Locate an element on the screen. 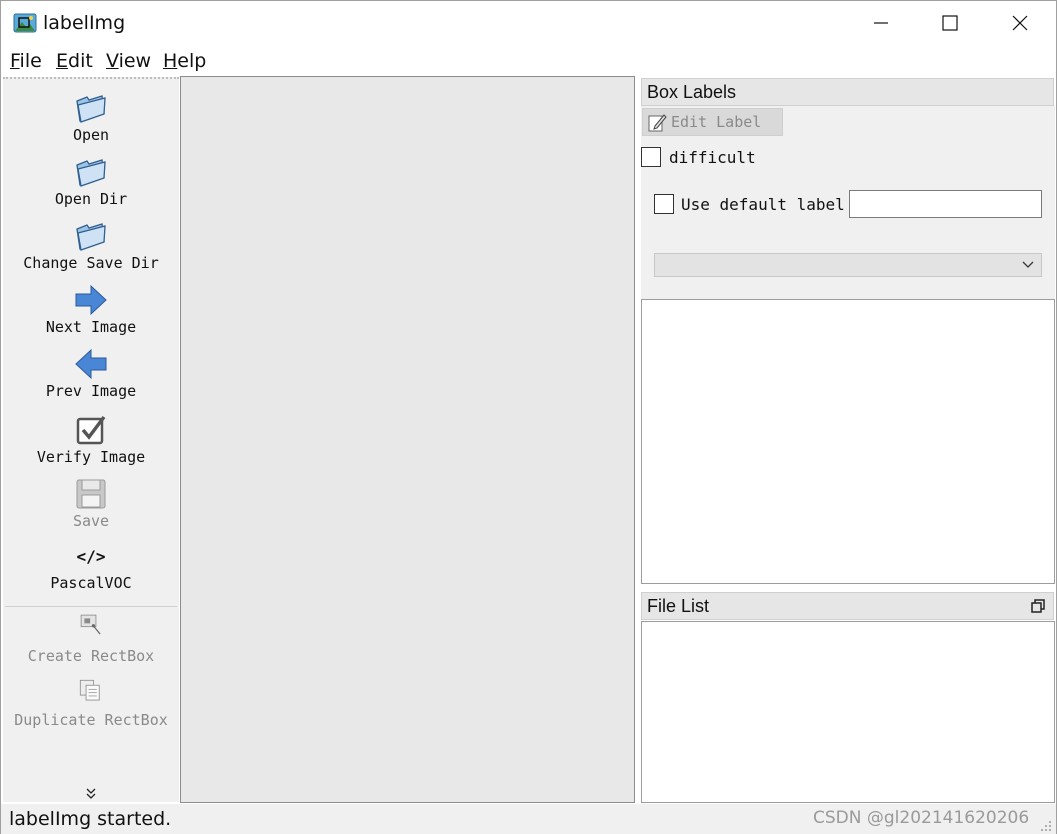 Image resolution: width=1057 pixels, height=834 pixels. toolbar-divider is located at coordinates (91, 606).